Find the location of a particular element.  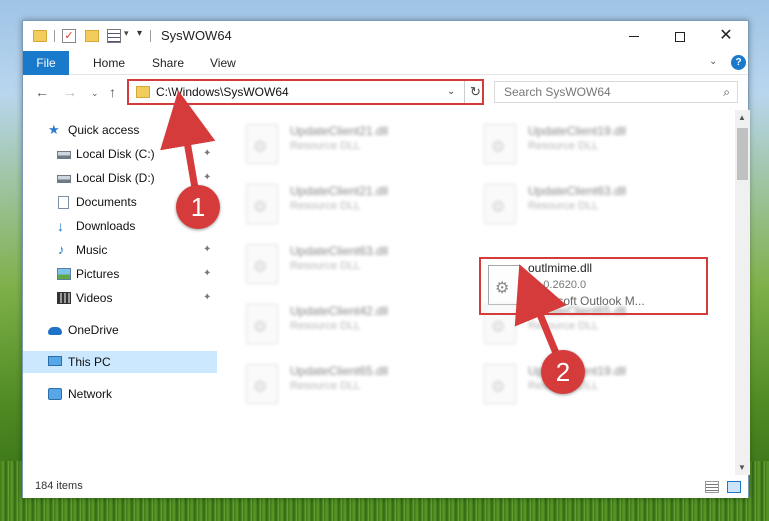

sidebar-item-label: Pictures is located at coordinates (98, 274).